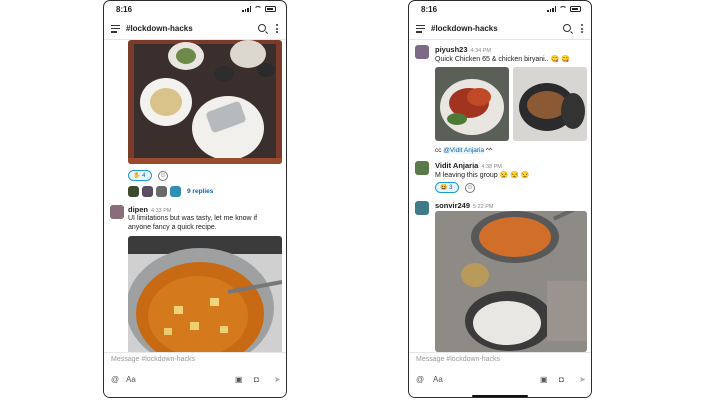 The width and height of the screenshot is (720, 400). I want to click on thali-photo, so click(205, 102).